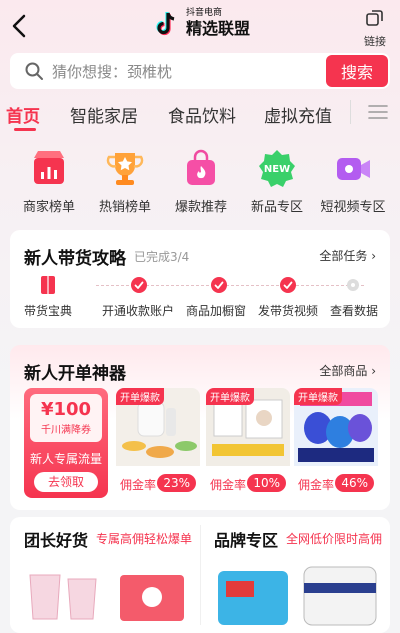 The height and width of the screenshot is (633, 400). I want to click on new-badge-icon: NEW, so click(277, 168).